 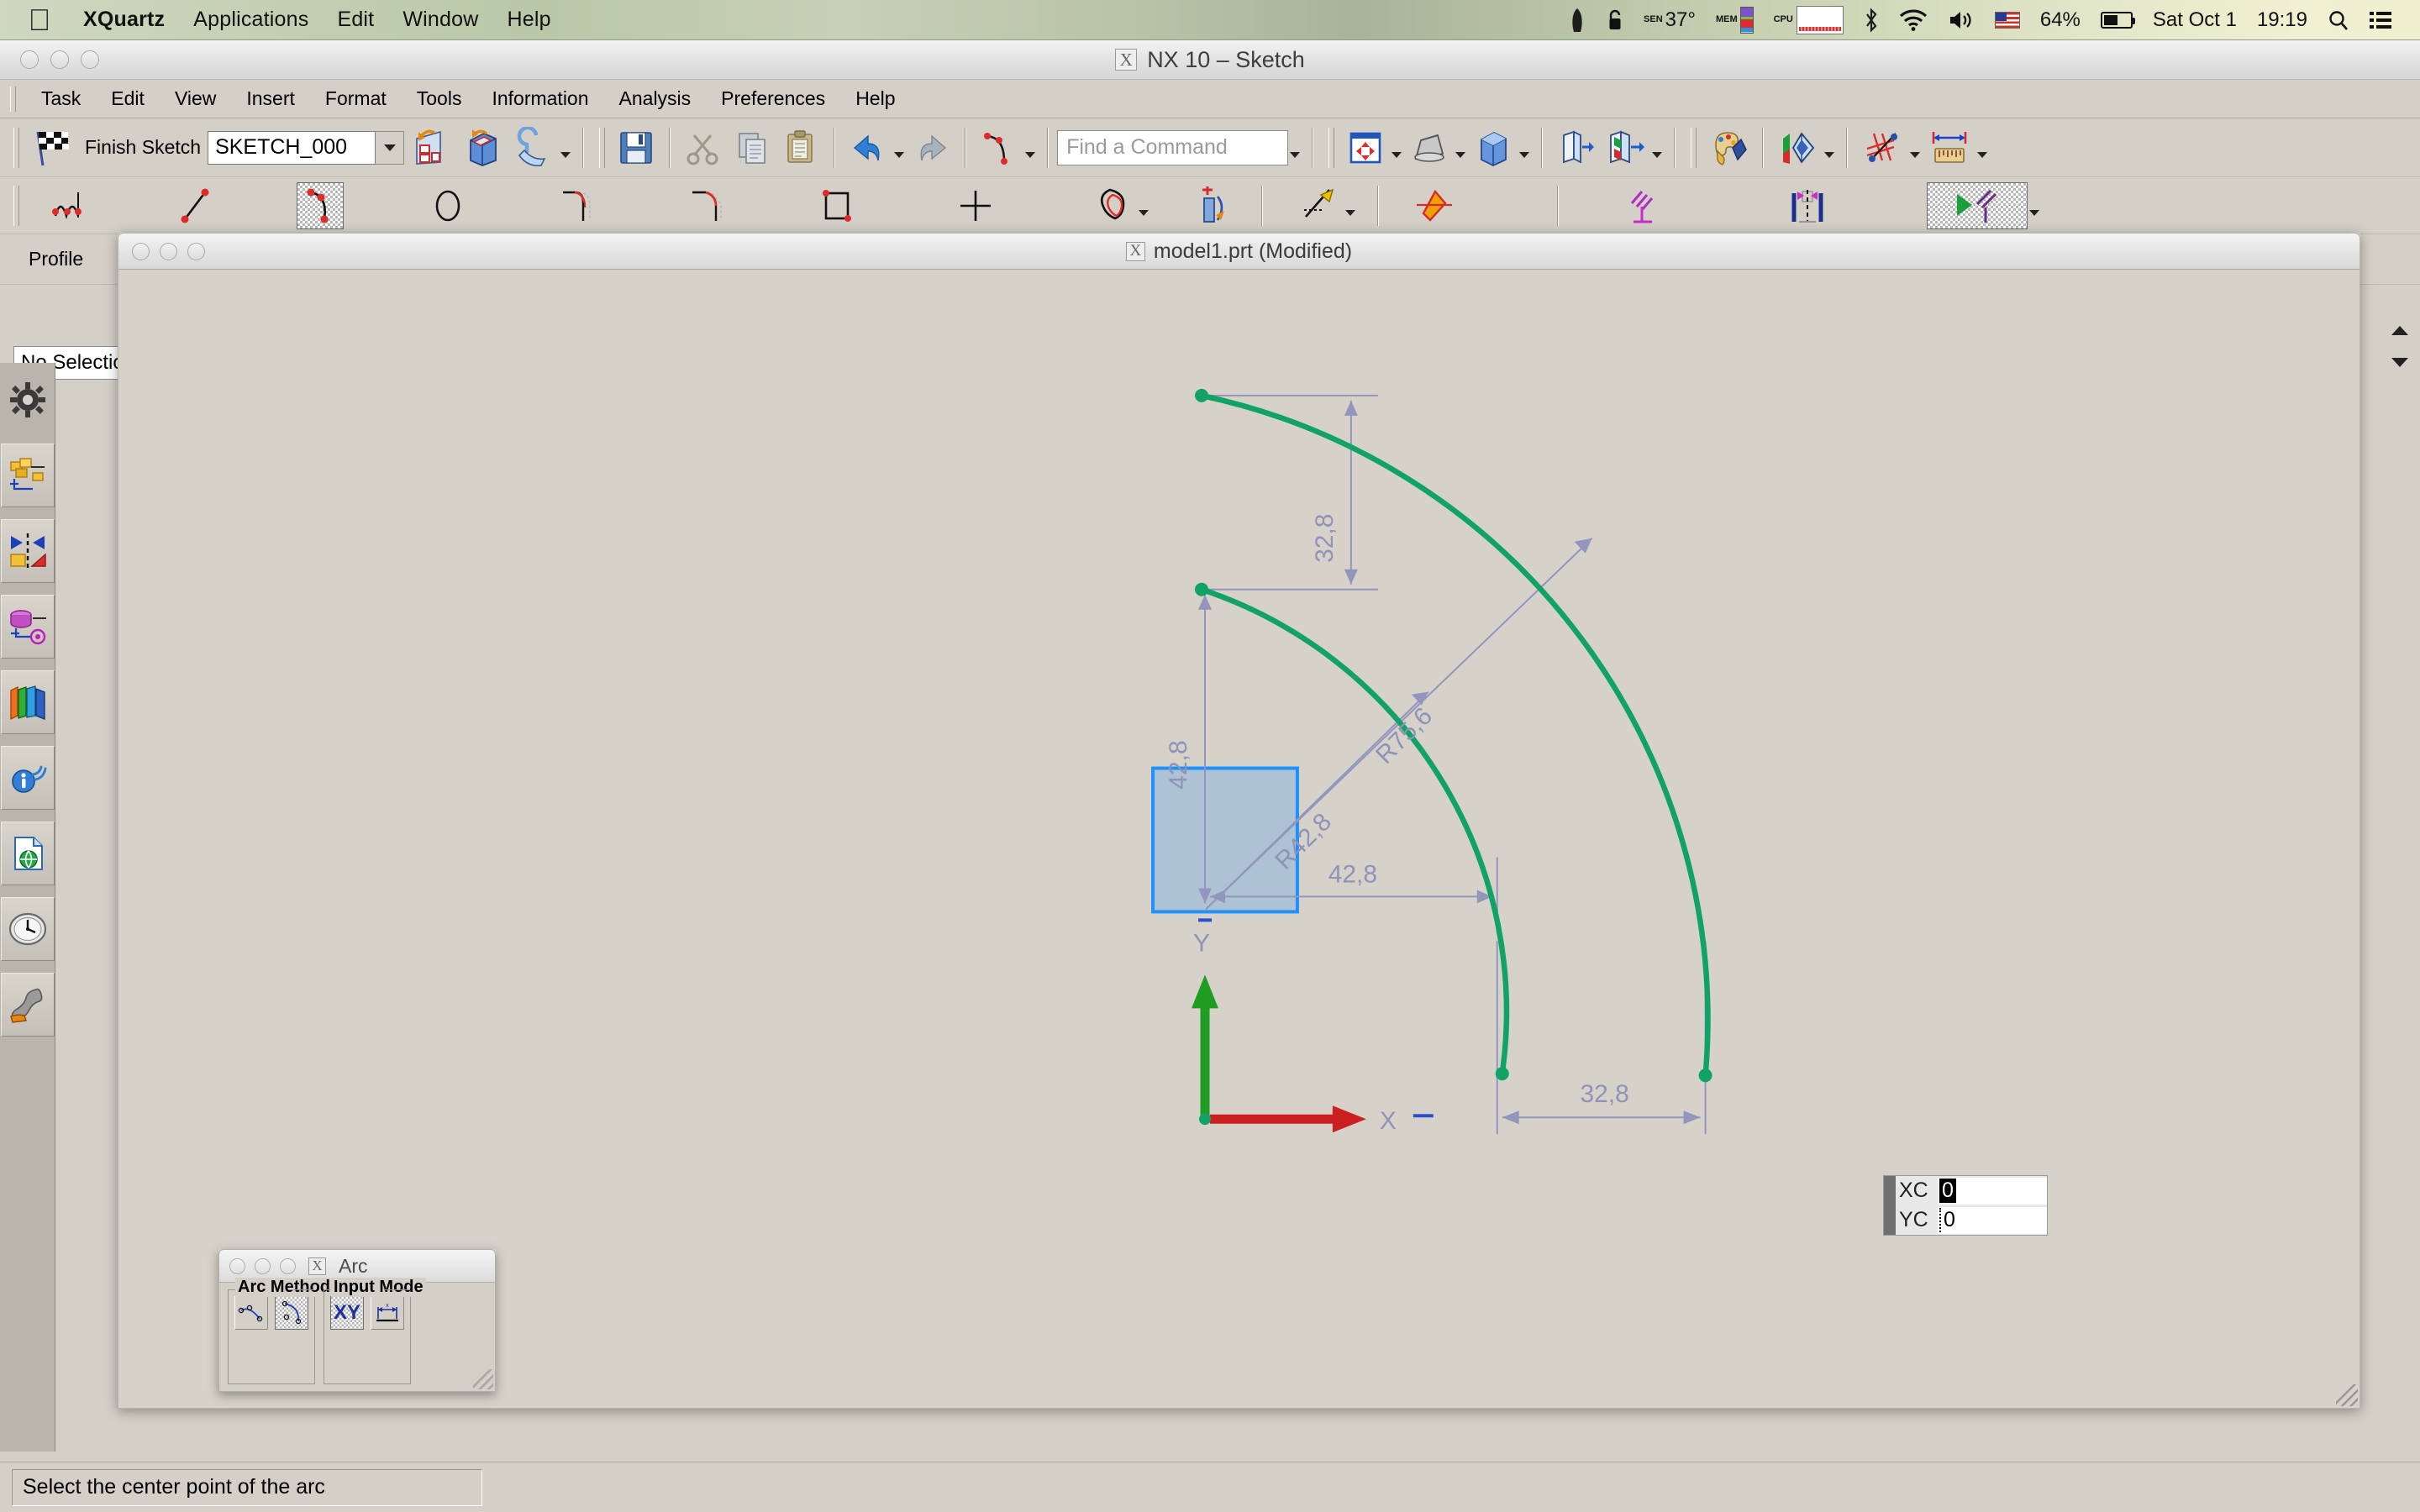 I want to click on three-point-arc-method-button, so click(x=251, y=1313).